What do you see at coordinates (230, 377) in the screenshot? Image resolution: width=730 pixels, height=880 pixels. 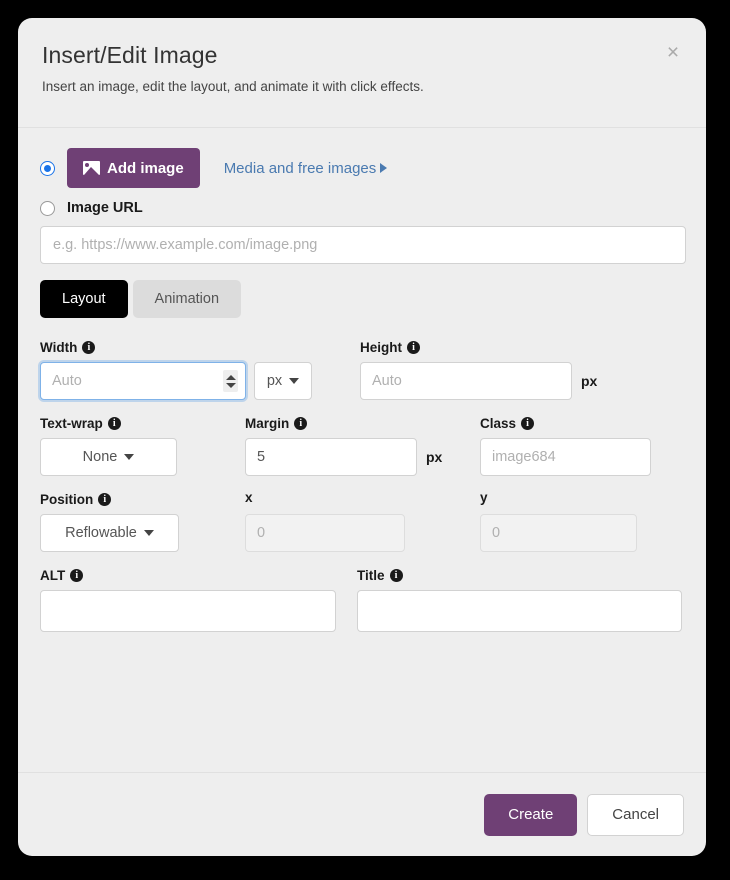 I see `stepper-up-icon` at bounding box center [230, 377].